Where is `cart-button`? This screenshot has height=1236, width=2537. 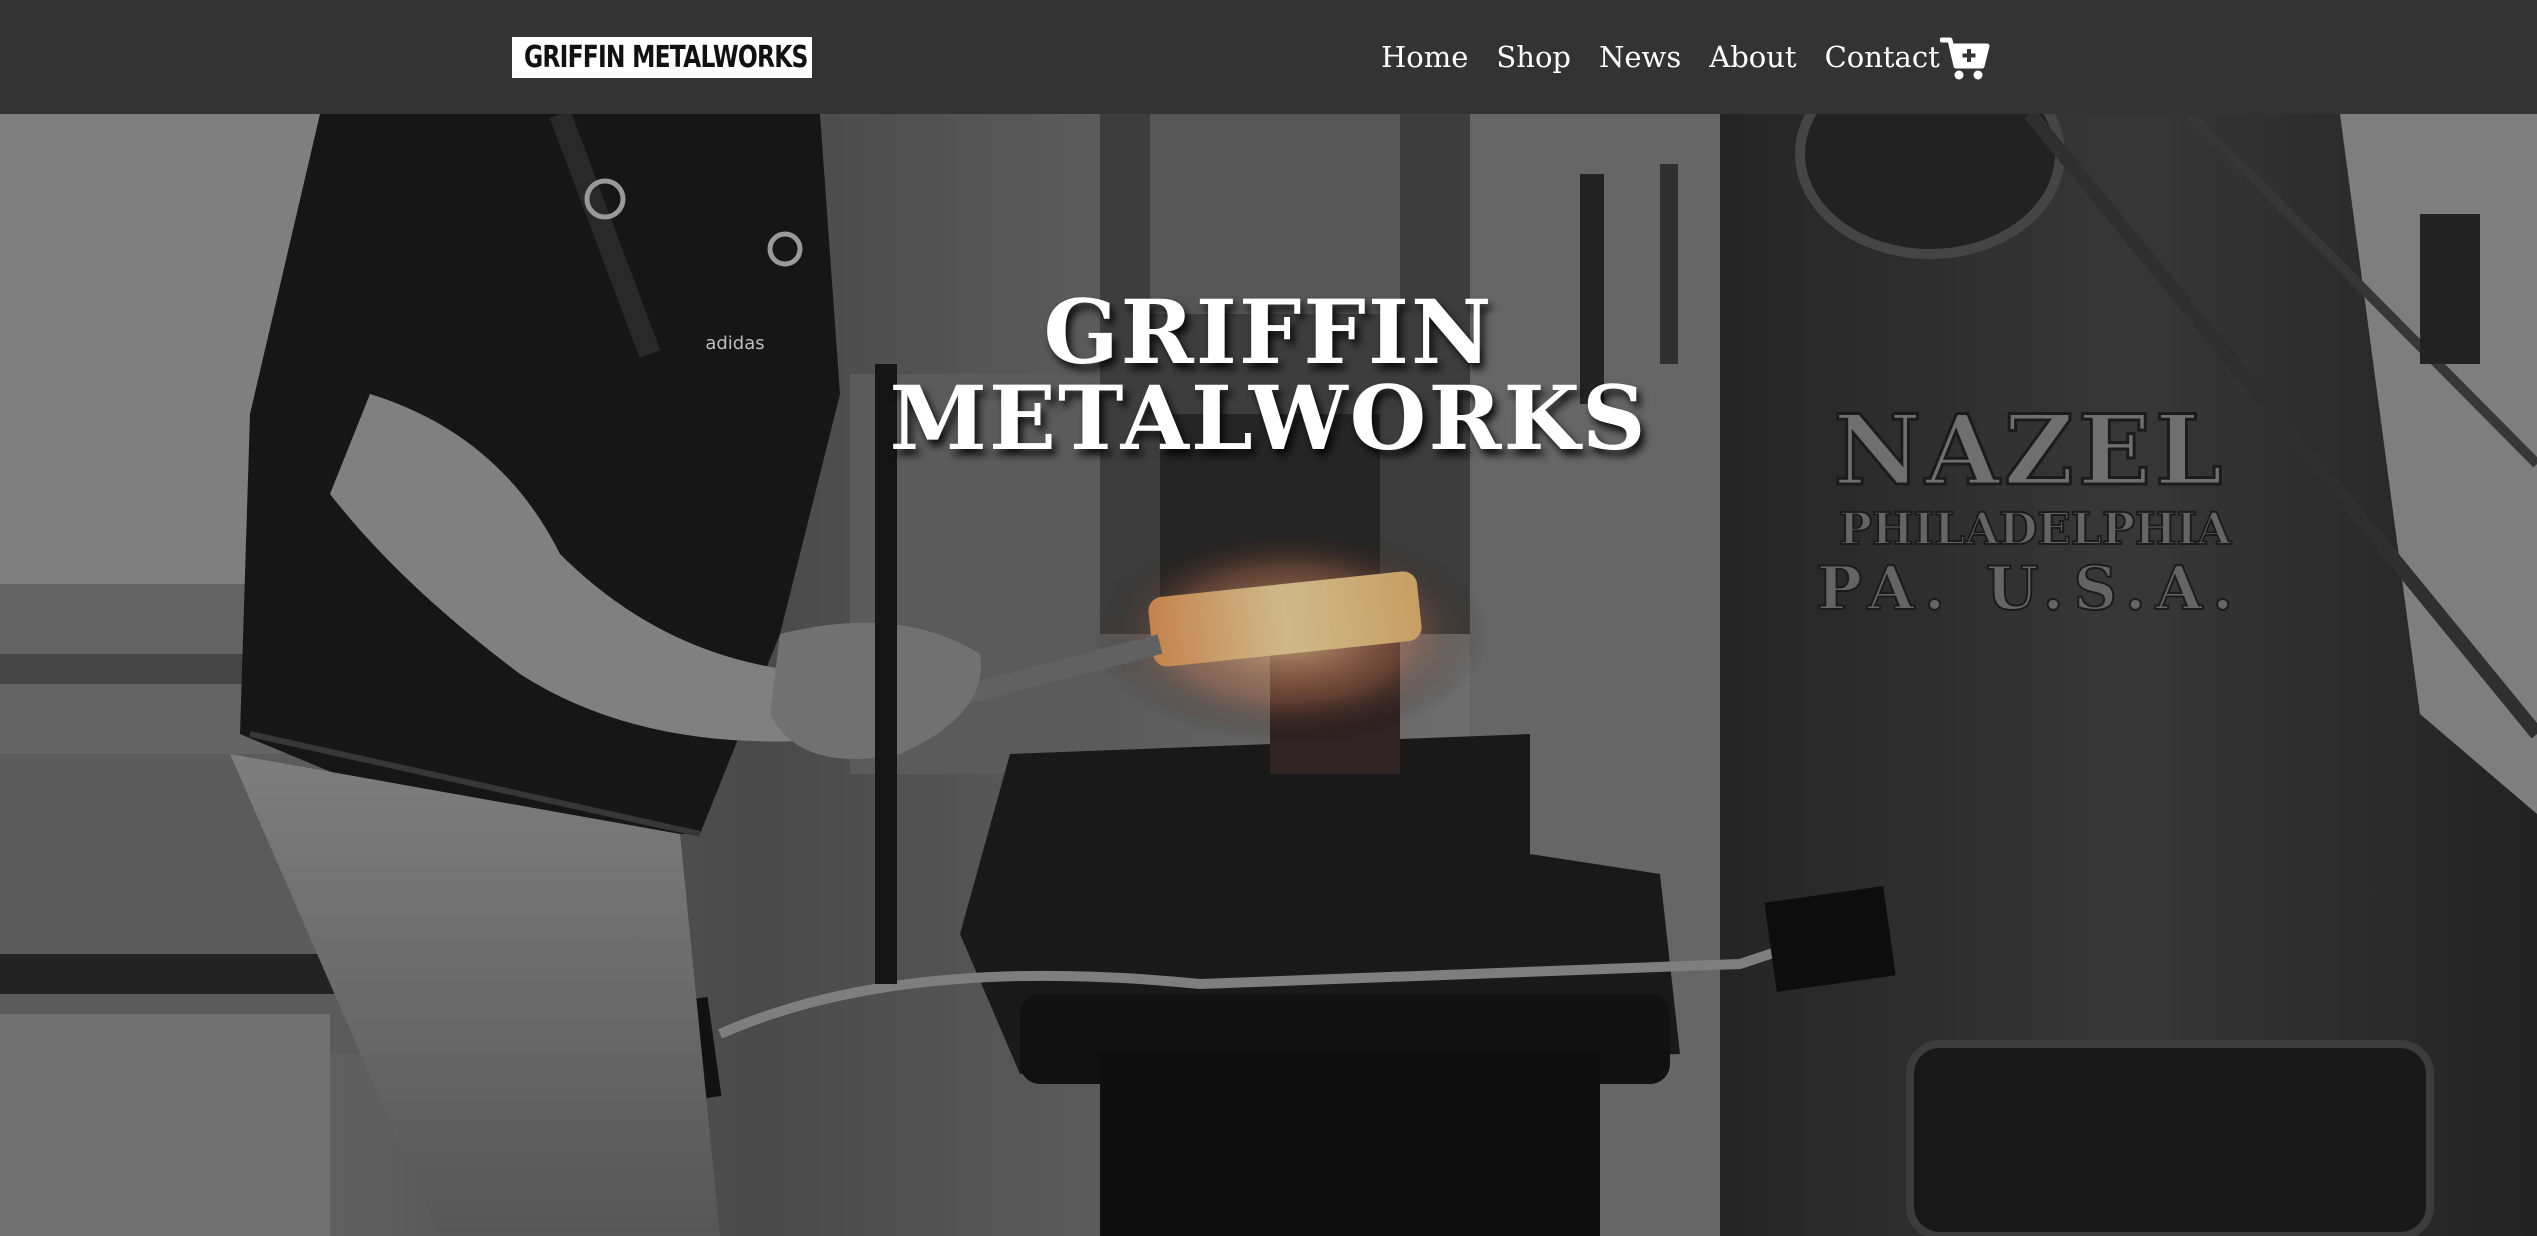 cart-button is located at coordinates (1964, 59).